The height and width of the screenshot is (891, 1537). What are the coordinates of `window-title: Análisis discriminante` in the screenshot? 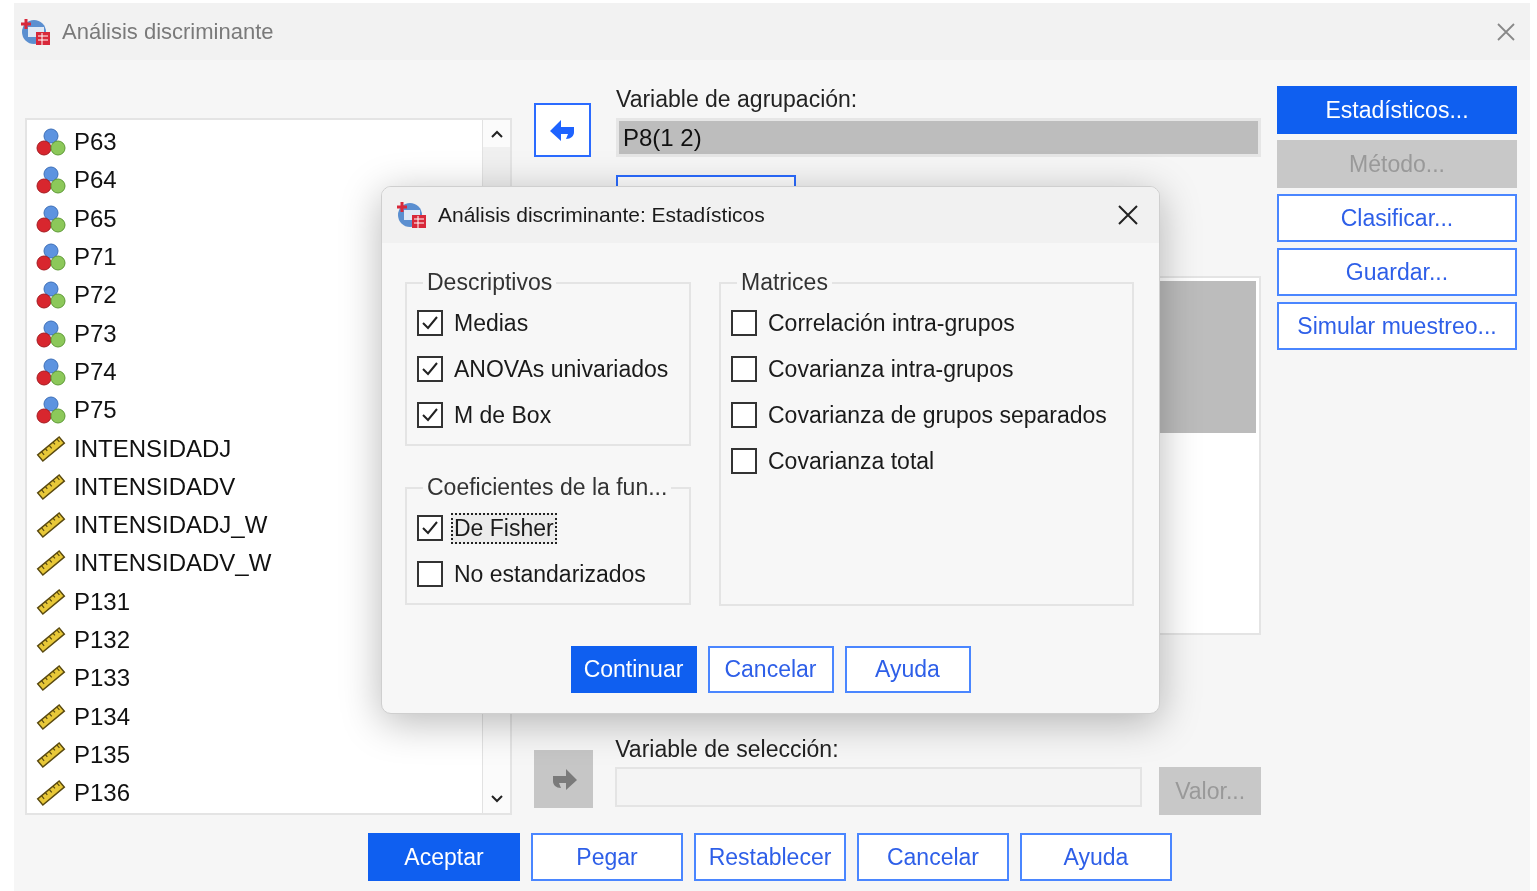 It's located at (168, 31).